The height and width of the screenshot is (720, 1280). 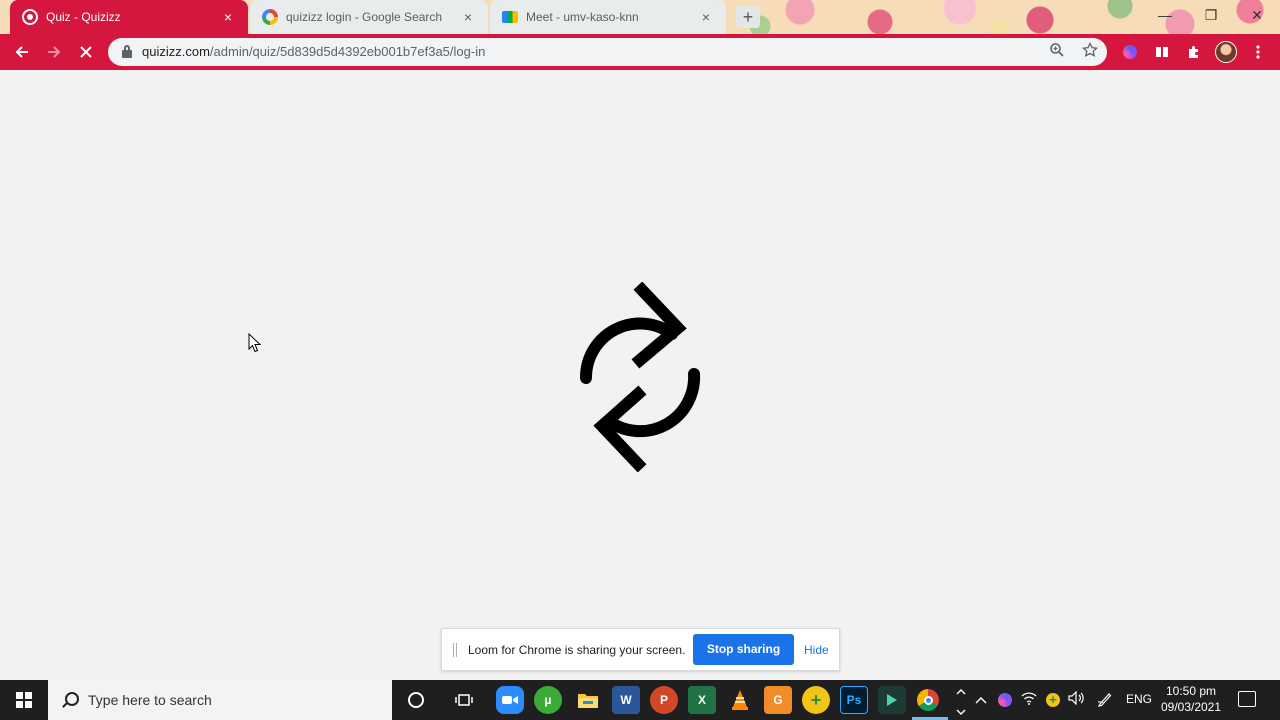 What do you see at coordinates (255, 343) in the screenshot?
I see `mouse-cursor-icon` at bounding box center [255, 343].